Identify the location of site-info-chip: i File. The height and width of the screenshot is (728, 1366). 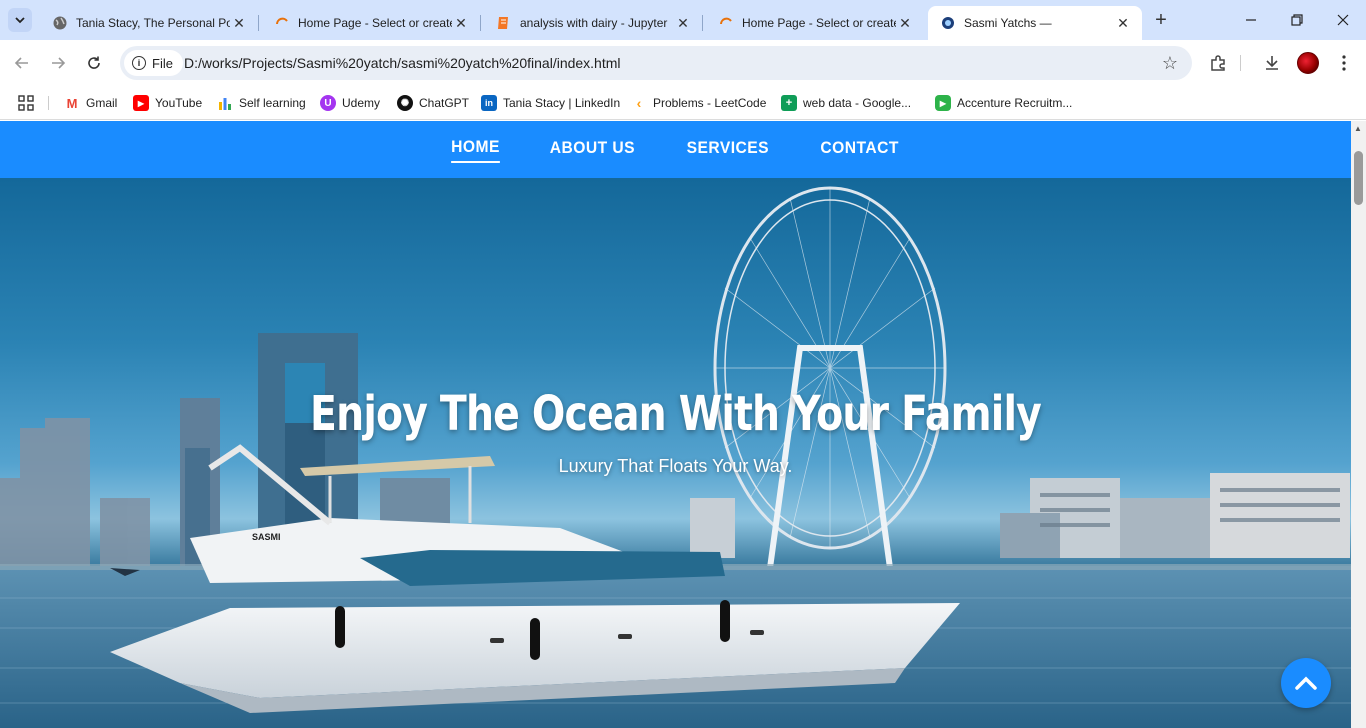
(153, 63).